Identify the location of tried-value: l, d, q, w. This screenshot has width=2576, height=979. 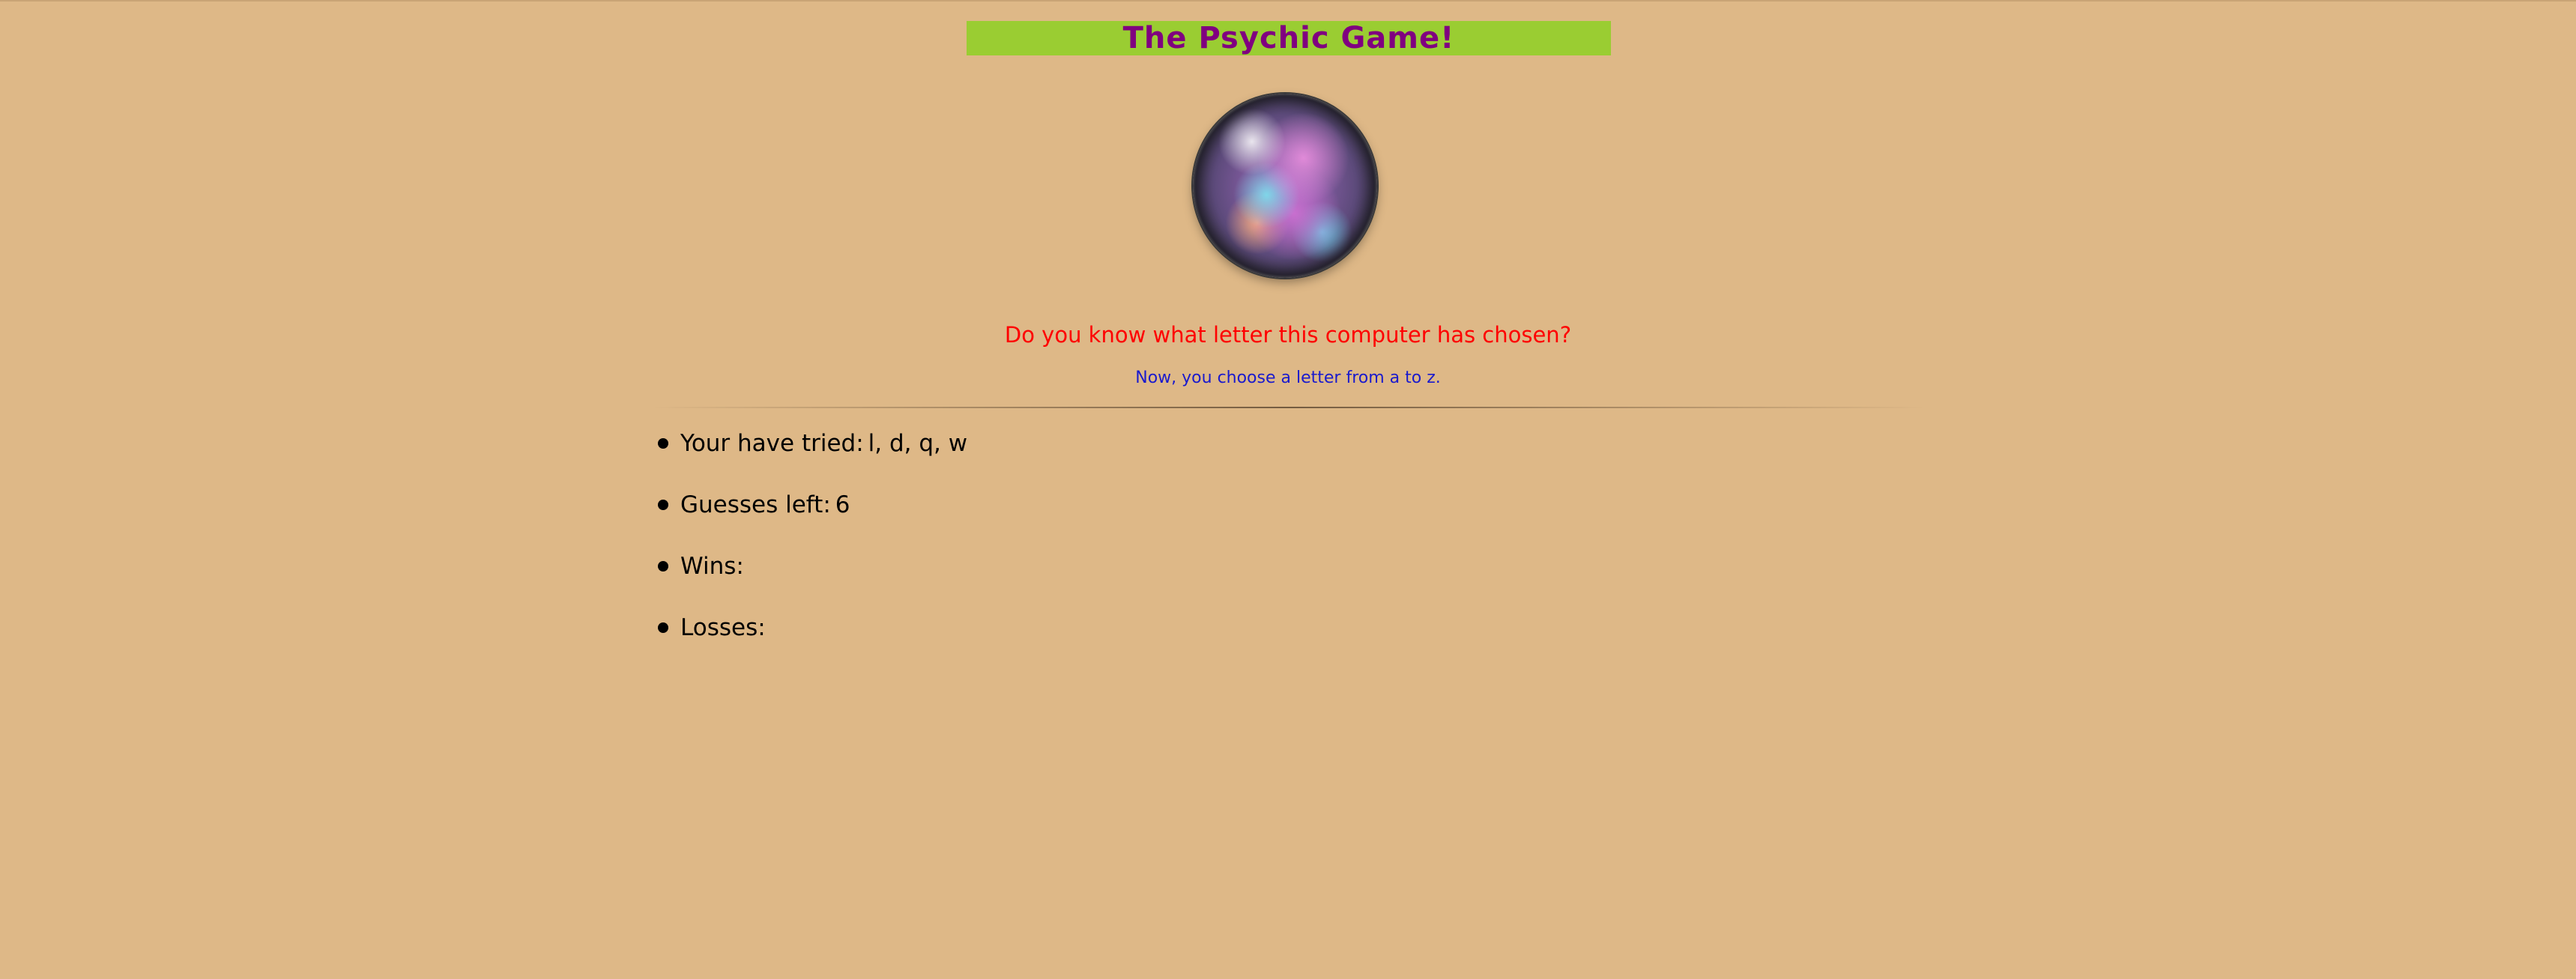
(918, 443).